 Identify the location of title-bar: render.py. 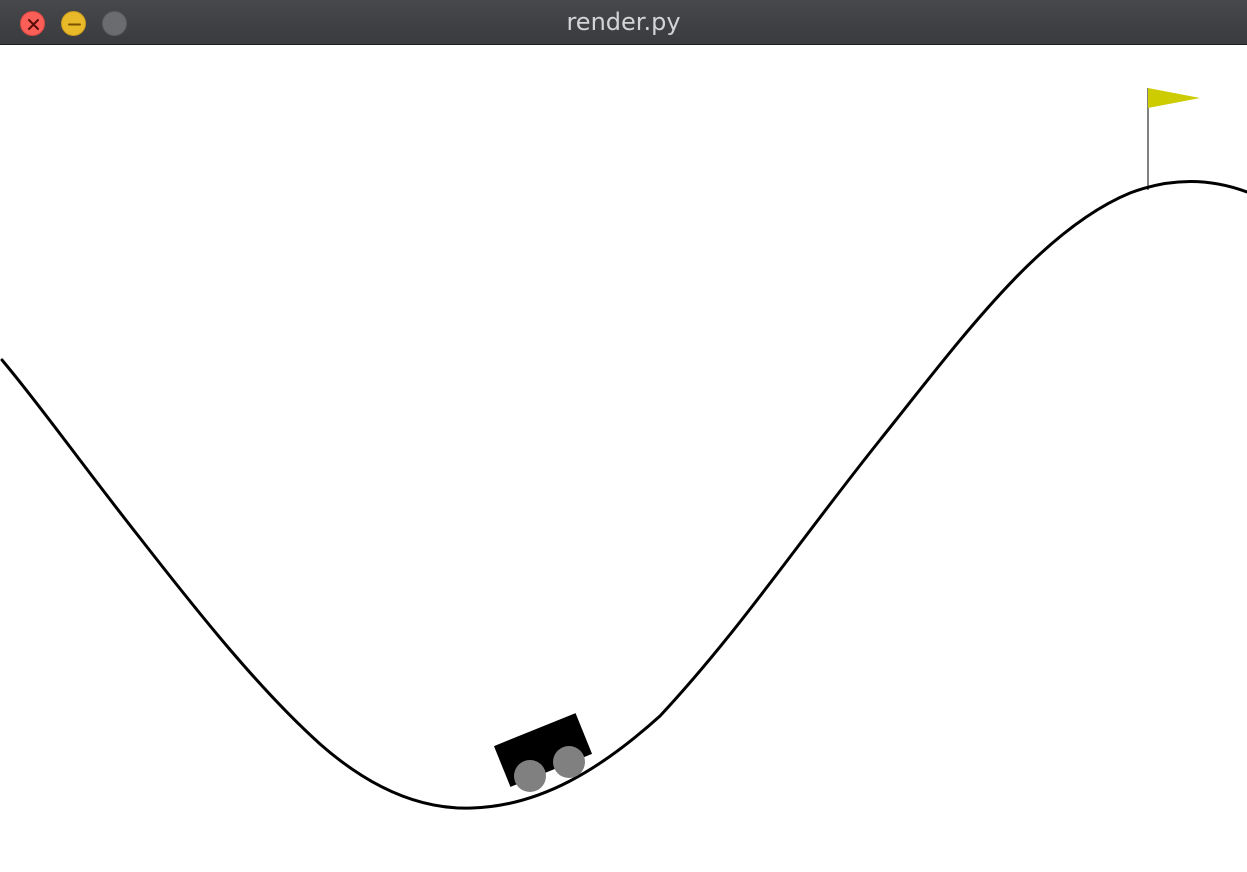
(623, 22).